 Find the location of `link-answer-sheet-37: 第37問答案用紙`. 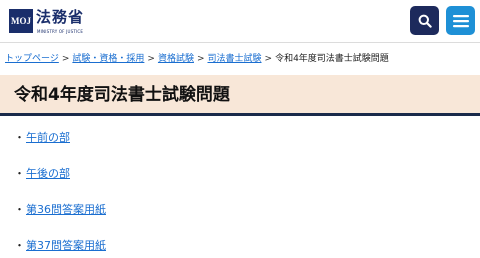

link-answer-sheet-37: 第37問答案用紙 is located at coordinates (66, 245).